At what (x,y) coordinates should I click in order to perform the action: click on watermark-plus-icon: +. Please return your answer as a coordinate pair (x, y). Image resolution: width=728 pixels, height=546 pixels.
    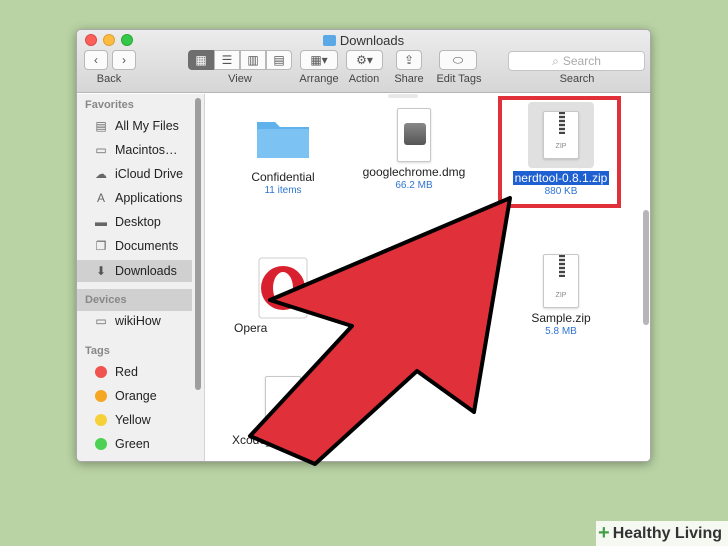
    Looking at the image, I should click on (604, 533).